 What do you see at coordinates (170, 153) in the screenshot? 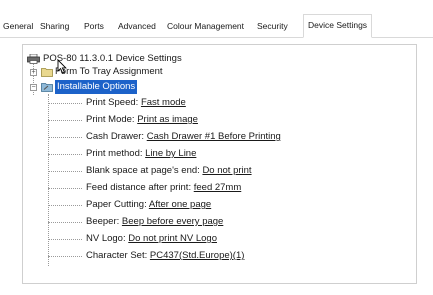
I see `option-value: Line by Line` at bounding box center [170, 153].